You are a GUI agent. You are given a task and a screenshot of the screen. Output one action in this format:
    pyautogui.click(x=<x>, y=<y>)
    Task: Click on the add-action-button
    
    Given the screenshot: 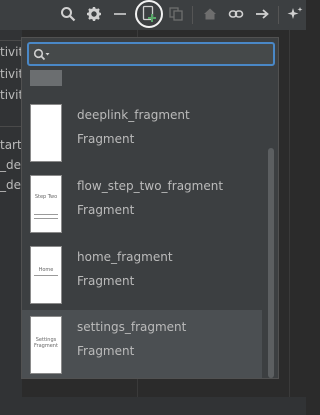 What is the action you would take?
    pyautogui.click(x=262, y=14)
    